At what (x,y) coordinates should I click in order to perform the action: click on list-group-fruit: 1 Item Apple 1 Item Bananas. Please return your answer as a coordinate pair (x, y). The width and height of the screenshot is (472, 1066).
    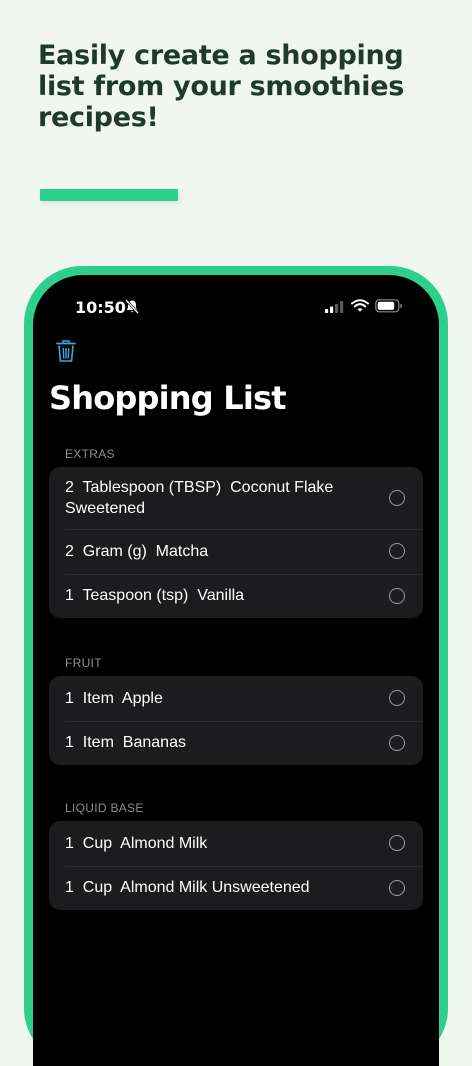
    Looking at the image, I should click on (236, 720).